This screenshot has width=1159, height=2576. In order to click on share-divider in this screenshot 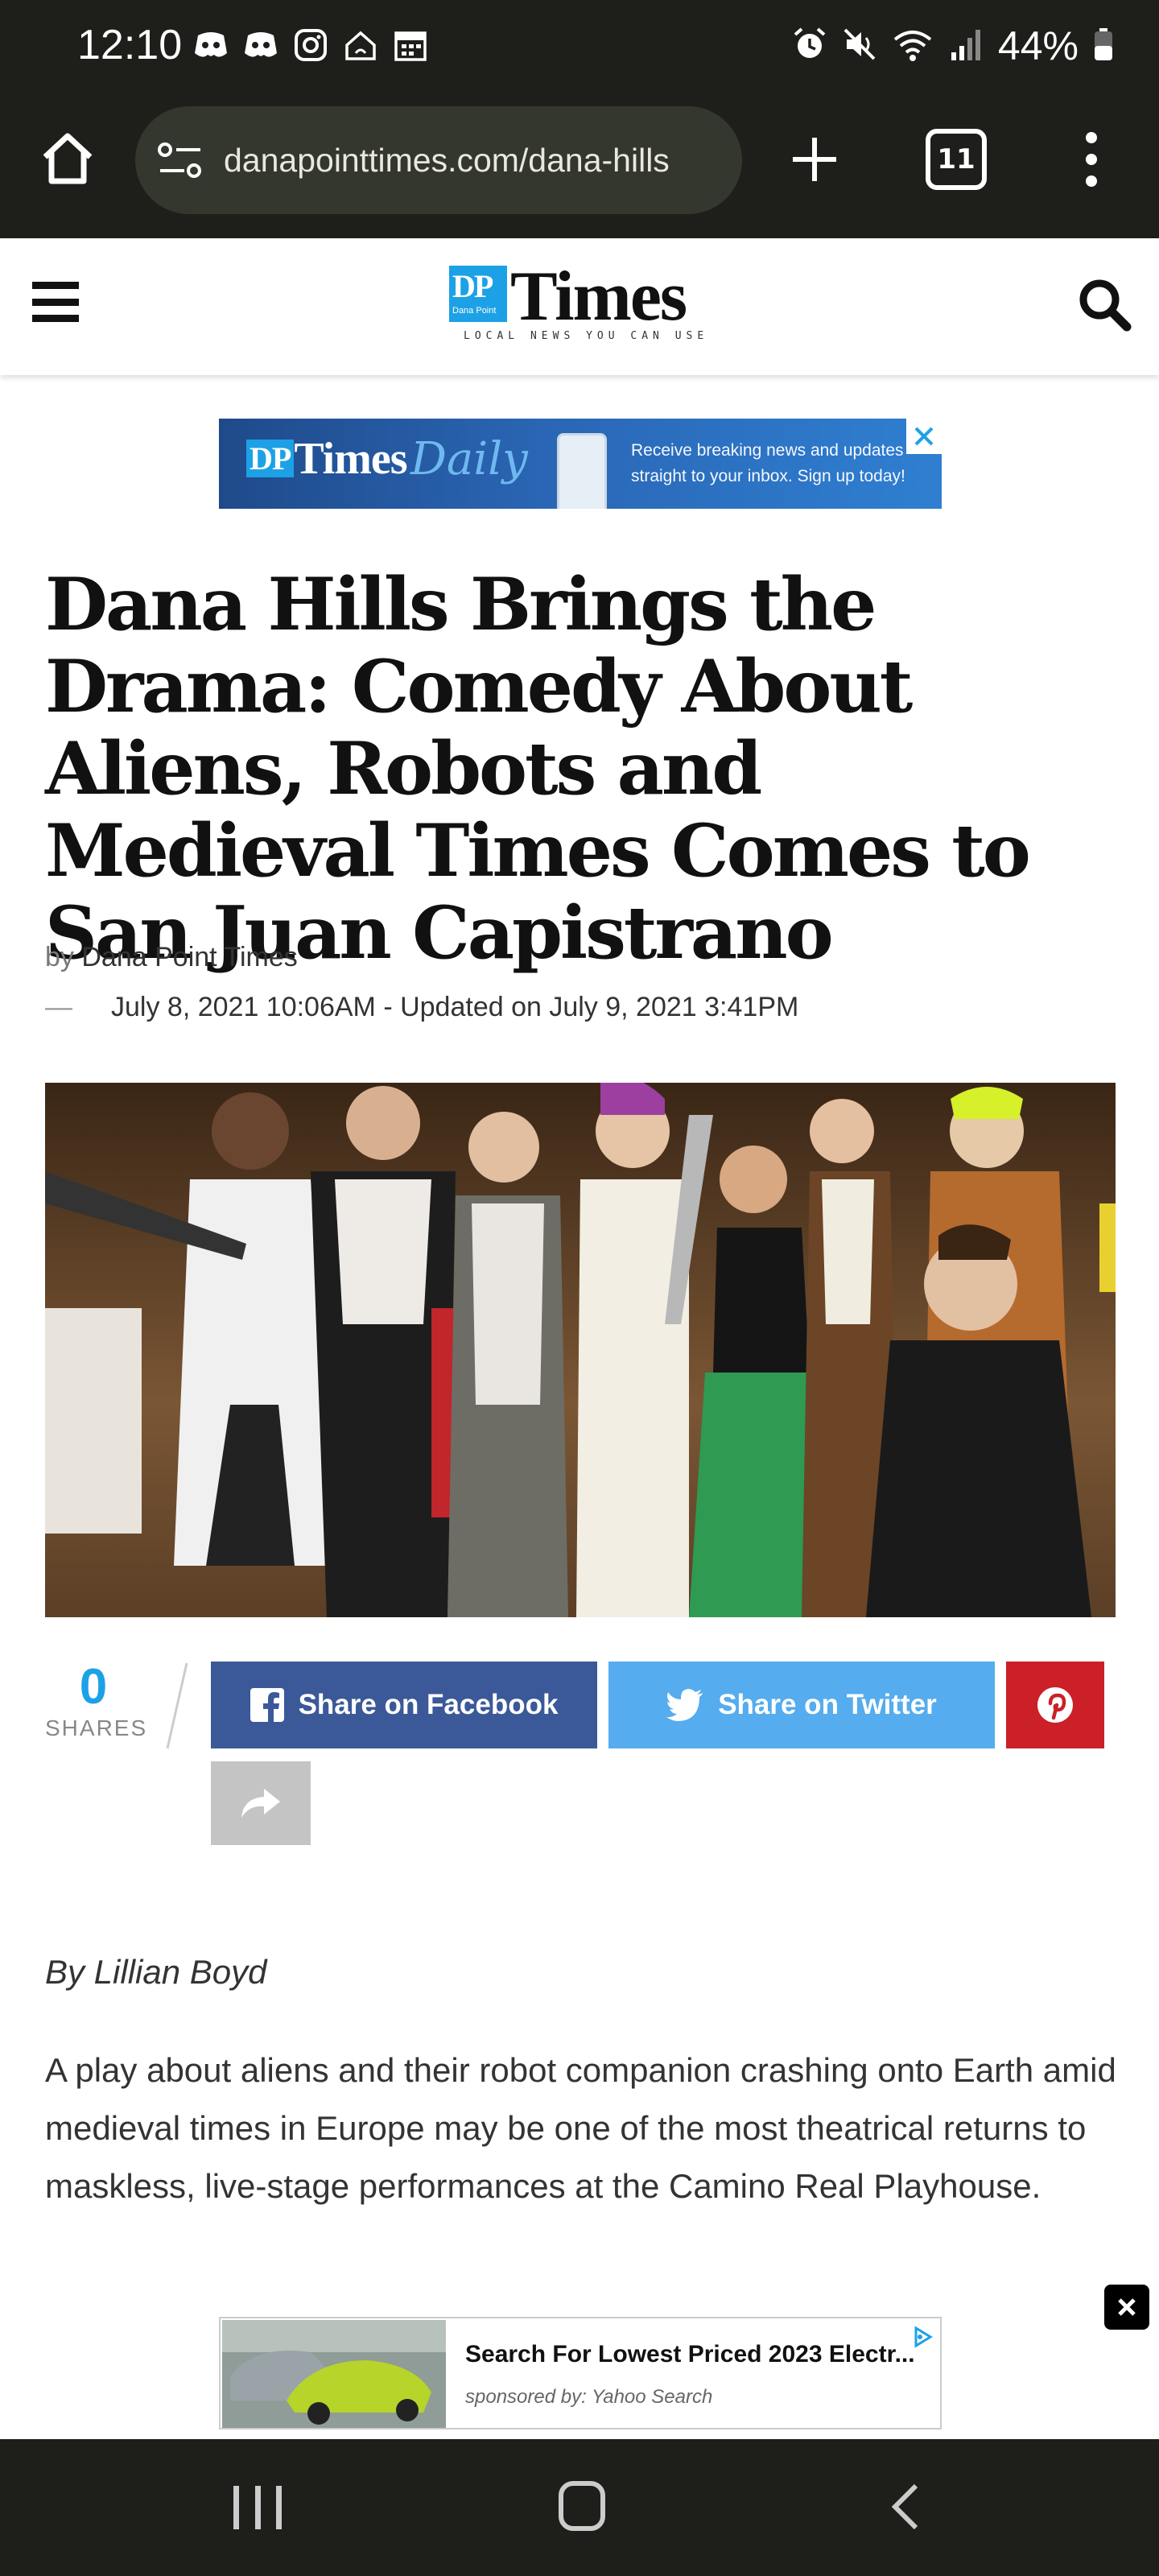, I will do `click(177, 1705)`.